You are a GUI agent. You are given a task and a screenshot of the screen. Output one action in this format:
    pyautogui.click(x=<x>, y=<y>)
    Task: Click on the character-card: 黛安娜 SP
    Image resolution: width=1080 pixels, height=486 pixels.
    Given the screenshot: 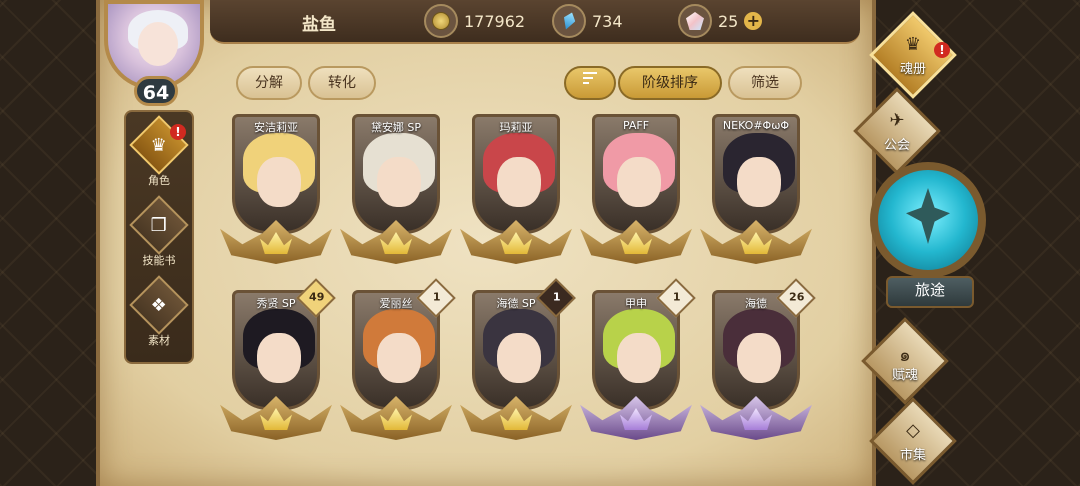 What is the action you would take?
    pyautogui.click(x=396, y=190)
    